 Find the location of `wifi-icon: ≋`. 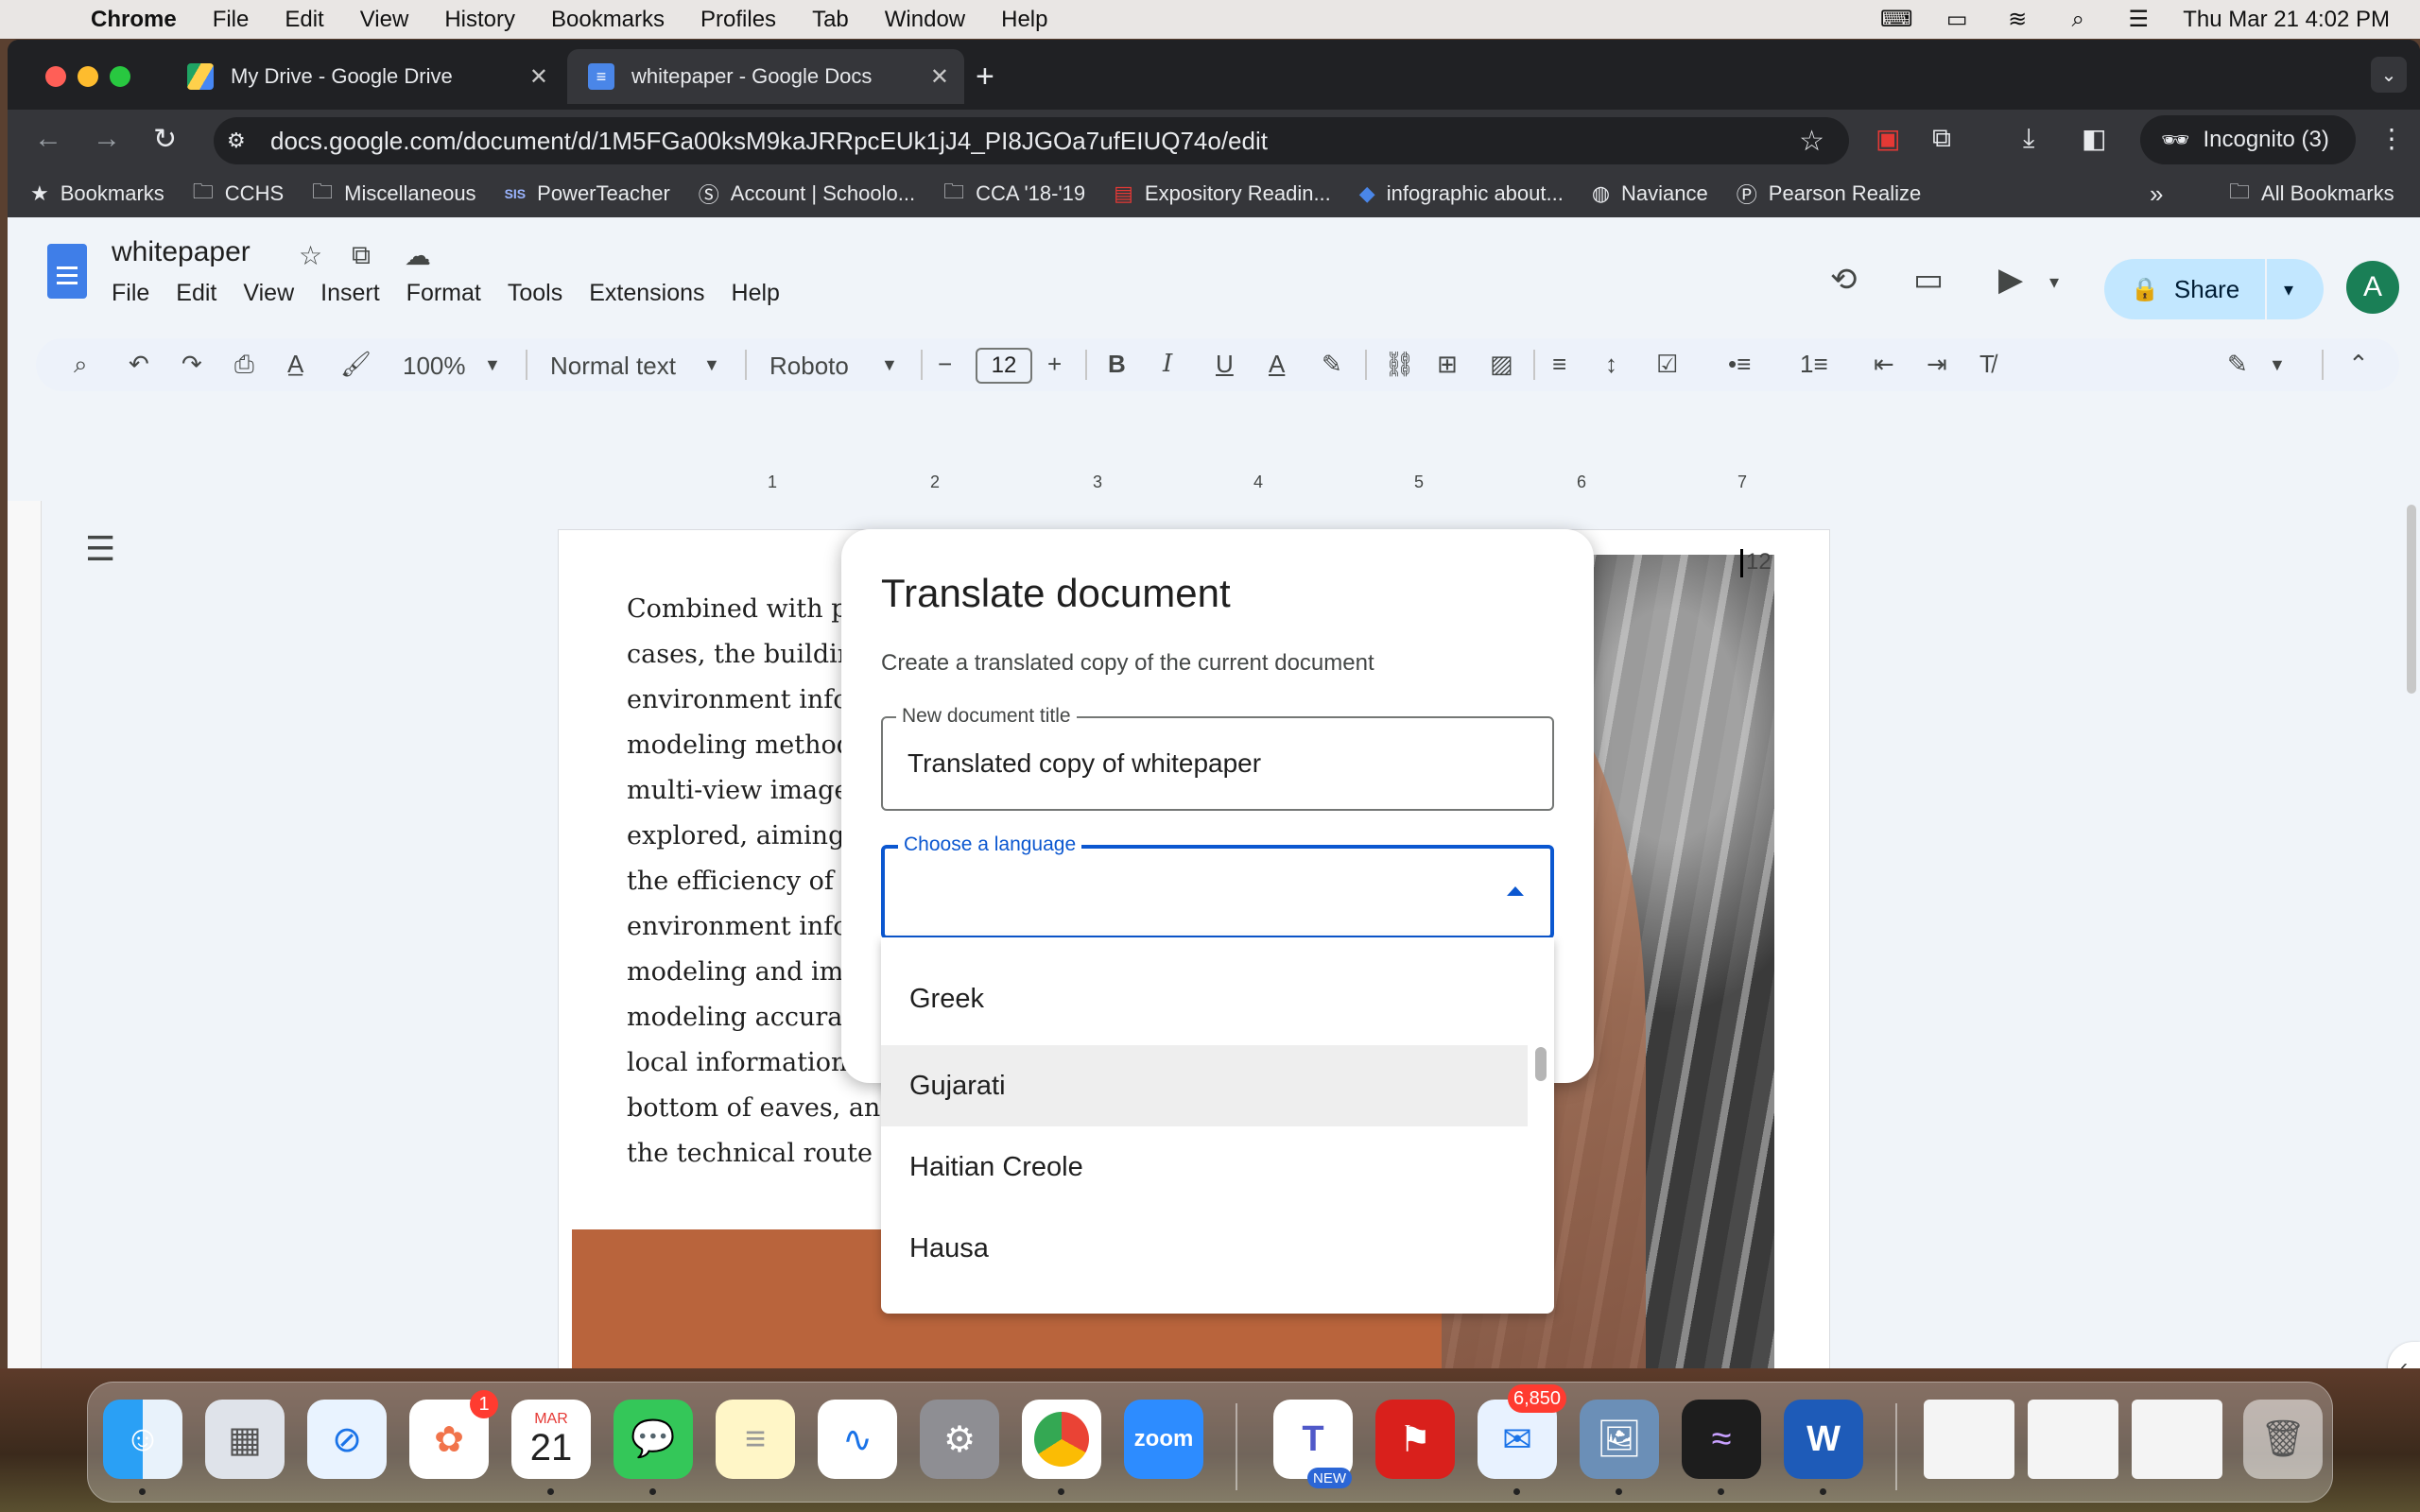

wifi-icon: ≋ is located at coordinates (2017, 19).